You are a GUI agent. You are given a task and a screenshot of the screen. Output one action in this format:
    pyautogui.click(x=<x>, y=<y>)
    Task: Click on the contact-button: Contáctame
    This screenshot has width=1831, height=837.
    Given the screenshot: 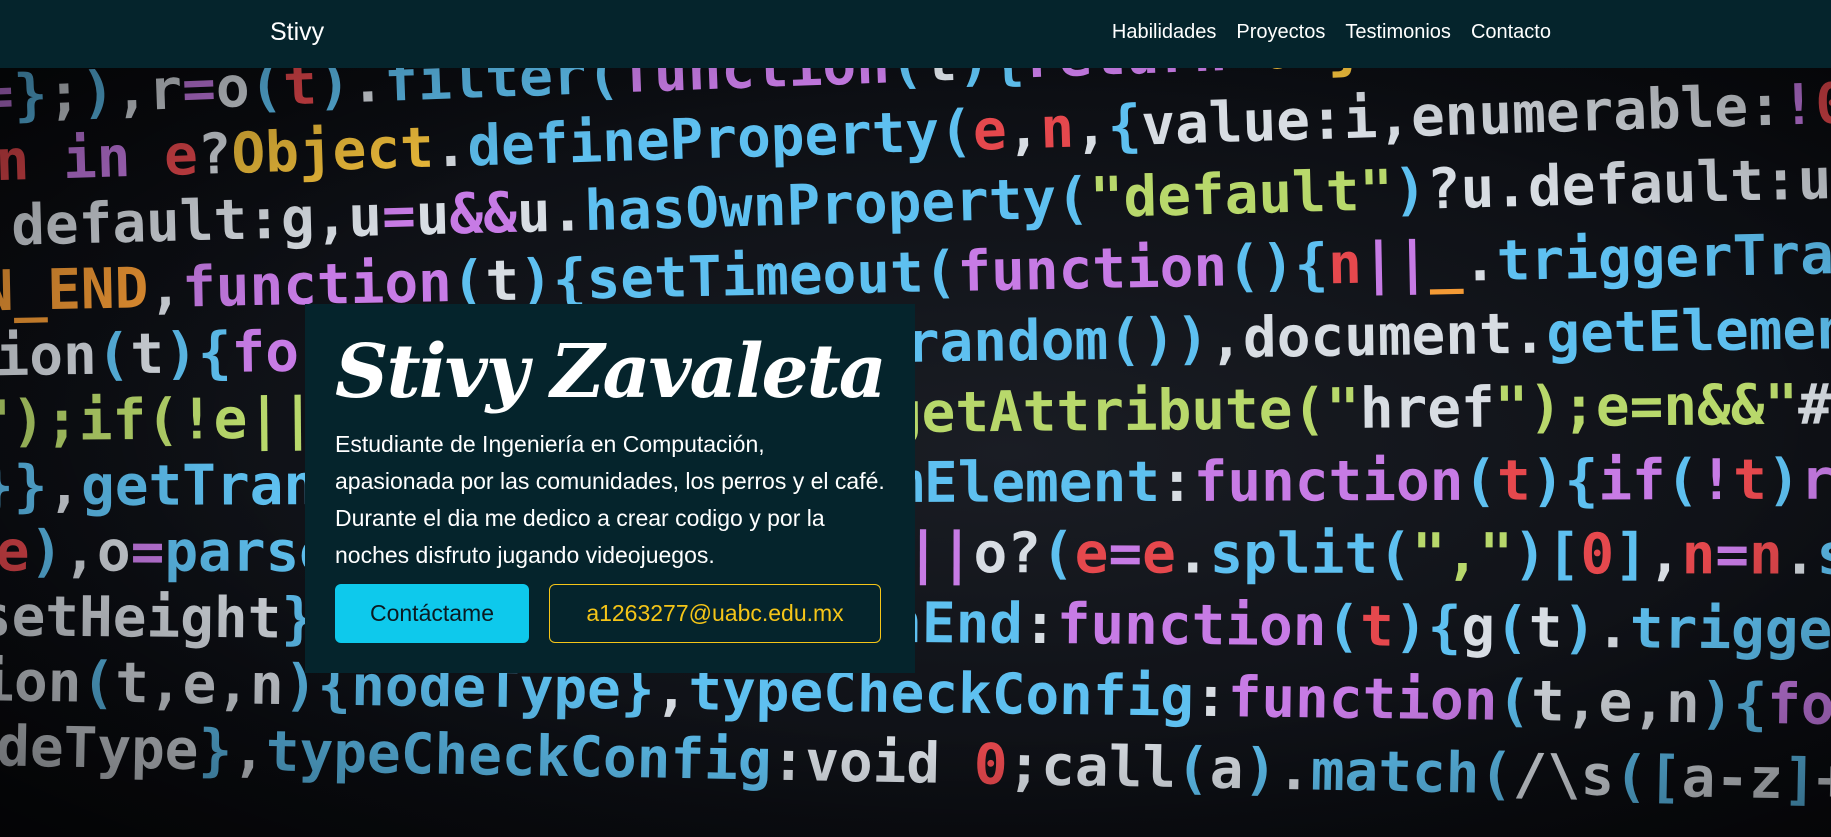 What is the action you would take?
    pyautogui.click(x=432, y=613)
    